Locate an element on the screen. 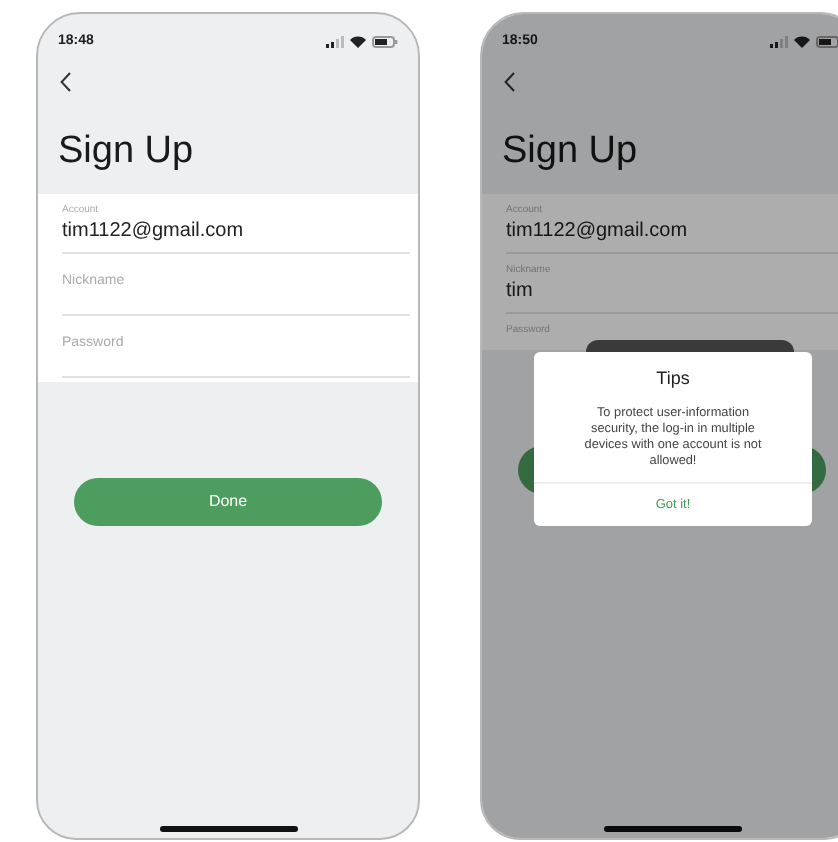 The height and width of the screenshot is (842, 838). dialog-title: Tips is located at coordinates (673, 379).